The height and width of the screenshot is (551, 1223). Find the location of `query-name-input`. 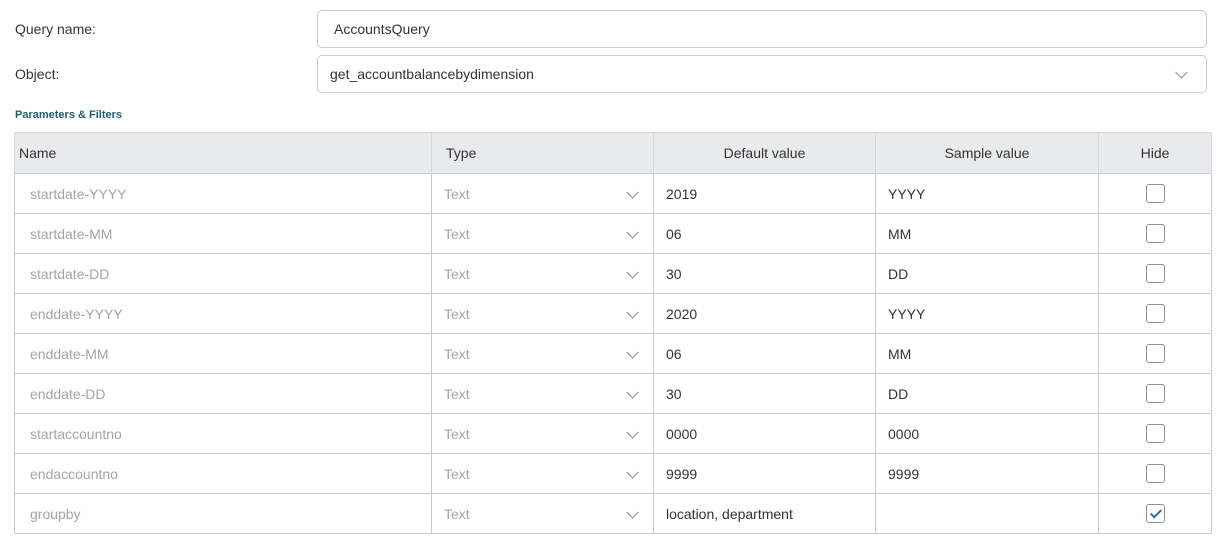

query-name-input is located at coordinates (762, 29).